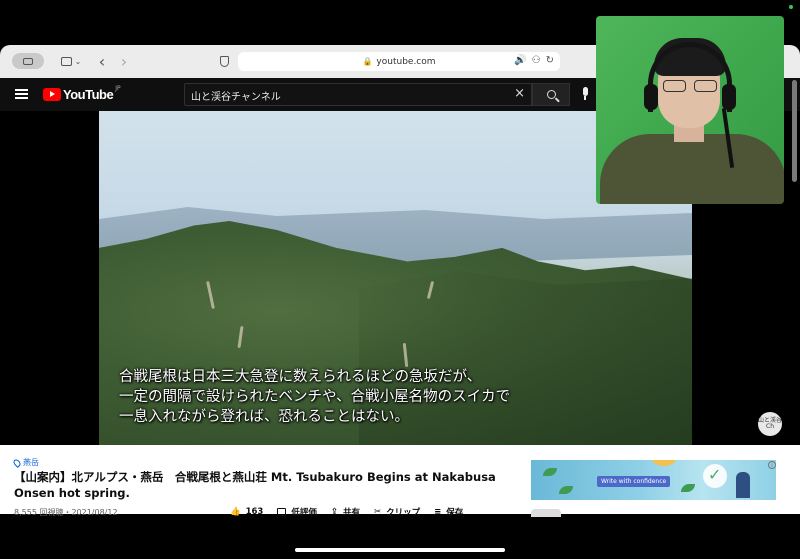 Image resolution: width=800 pixels, height=559 pixels. I want to click on back-button: ‹, so click(102, 61).